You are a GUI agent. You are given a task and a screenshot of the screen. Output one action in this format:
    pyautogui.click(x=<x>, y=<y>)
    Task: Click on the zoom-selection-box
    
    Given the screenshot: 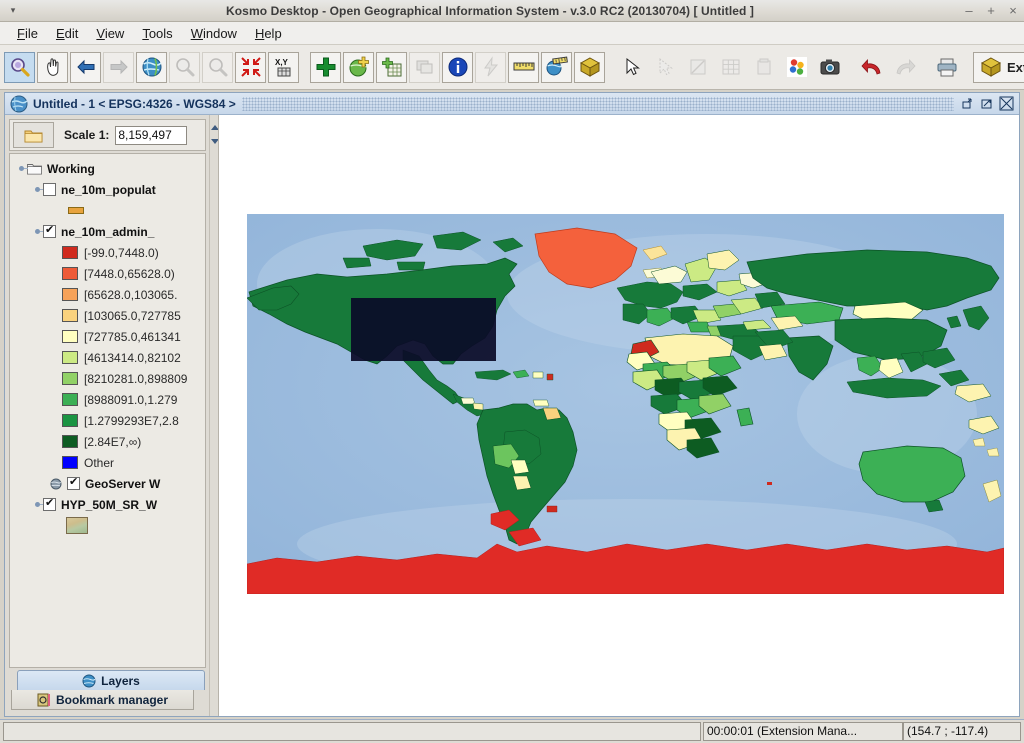 What is the action you would take?
    pyautogui.click(x=423, y=329)
    